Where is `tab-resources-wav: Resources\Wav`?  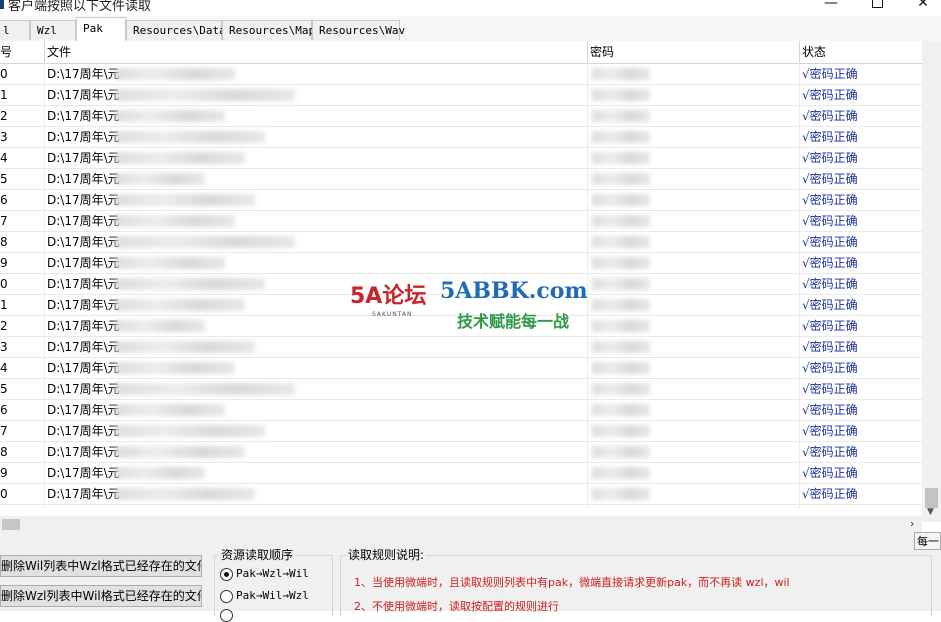 tab-resources-wav: Resources\Wav is located at coordinates (358, 30).